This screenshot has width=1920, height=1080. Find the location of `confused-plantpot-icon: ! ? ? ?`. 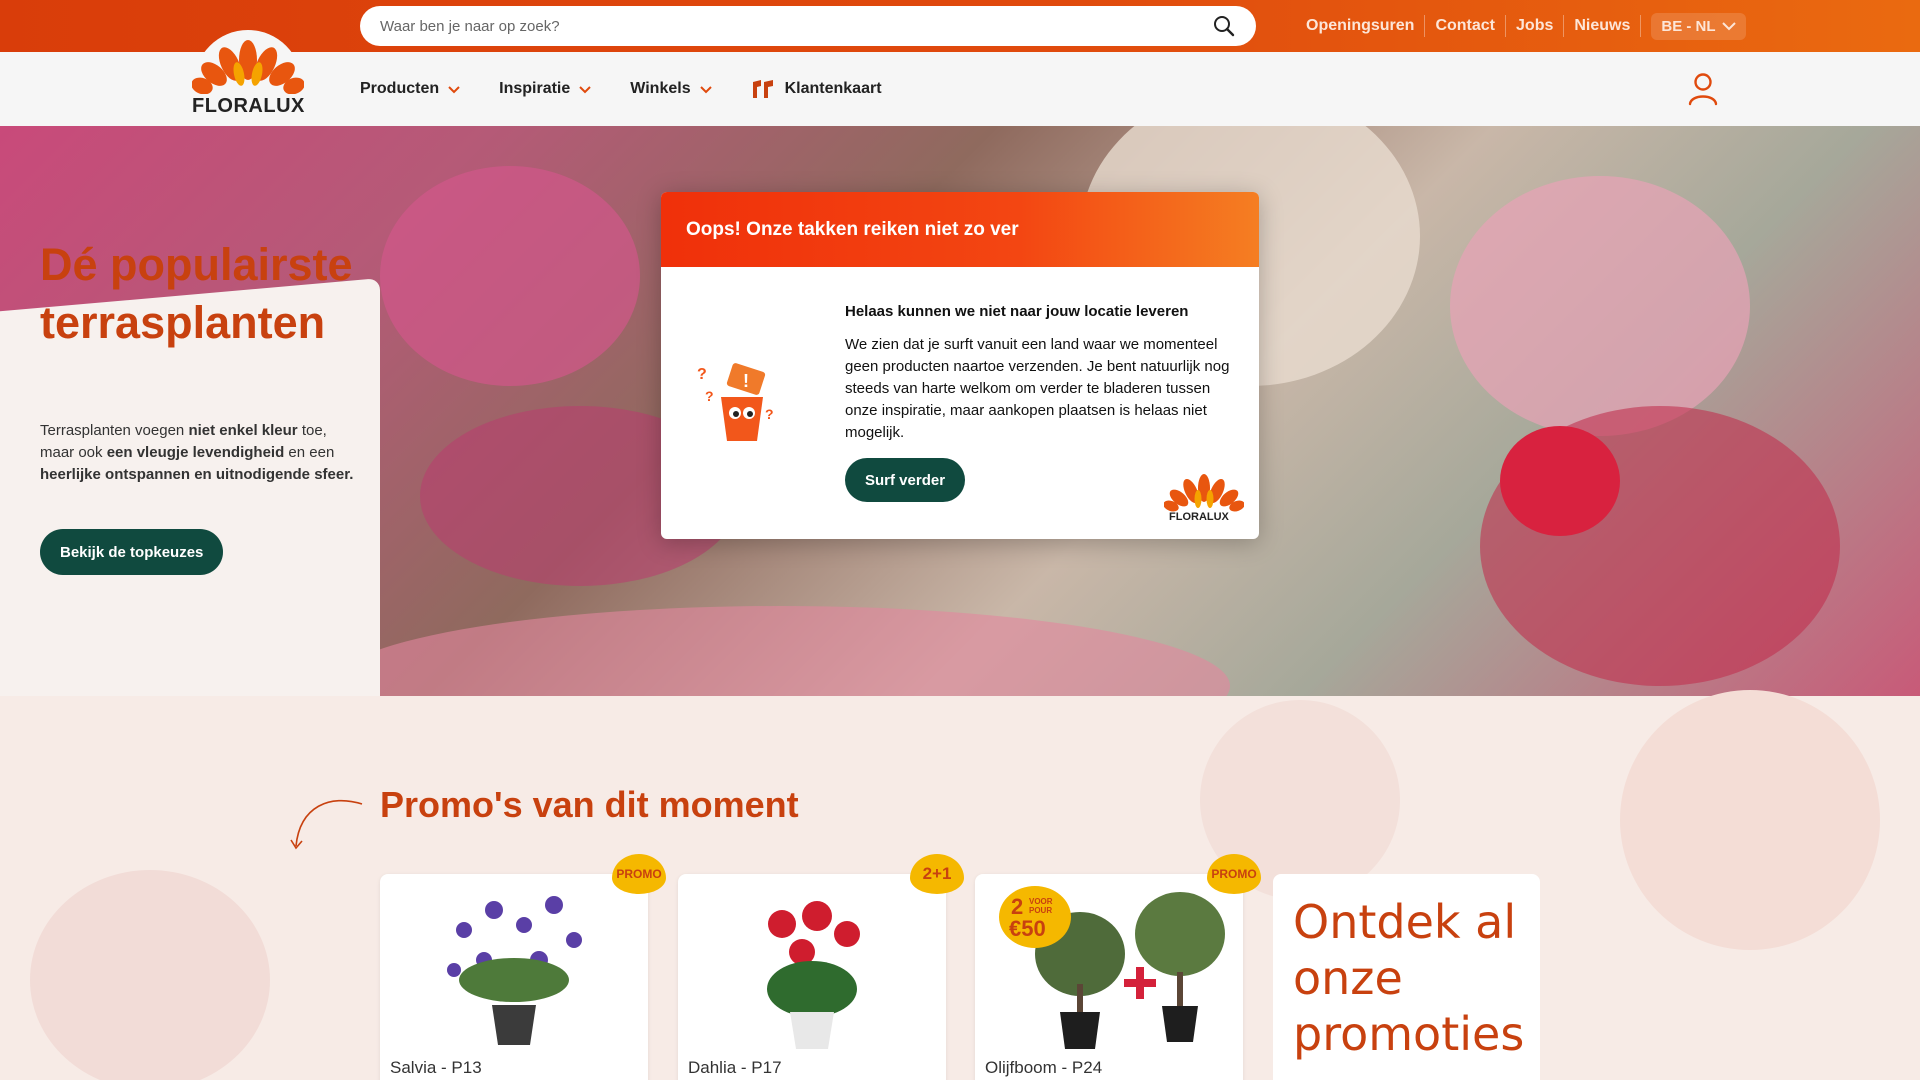

confused-plantpot-icon: ! ? ? ? is located at coordinates (735, 402).